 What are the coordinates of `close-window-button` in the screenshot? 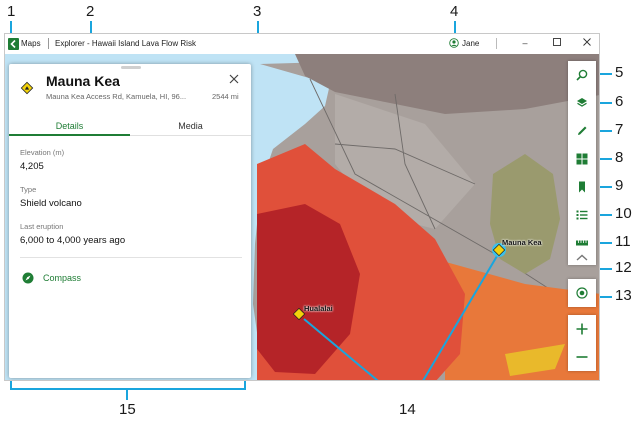 It's located at (587, 43).